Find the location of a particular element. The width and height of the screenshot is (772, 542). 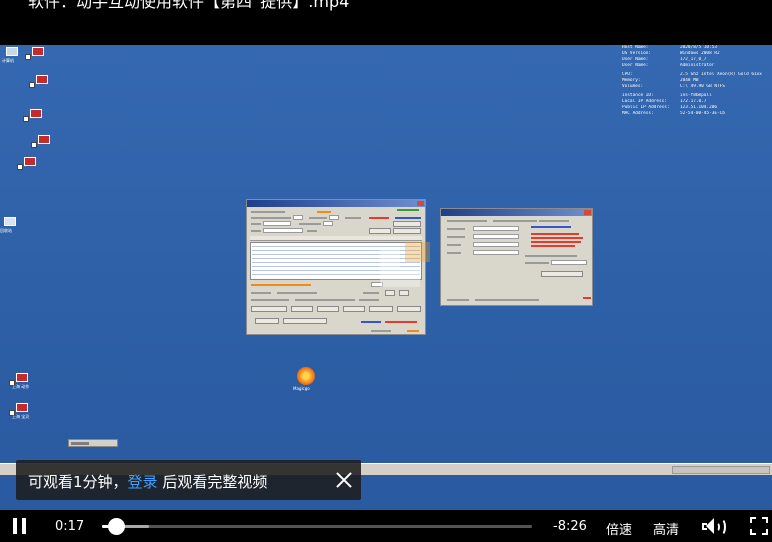

login-link: 登录 is located at coordinates (143, 482).